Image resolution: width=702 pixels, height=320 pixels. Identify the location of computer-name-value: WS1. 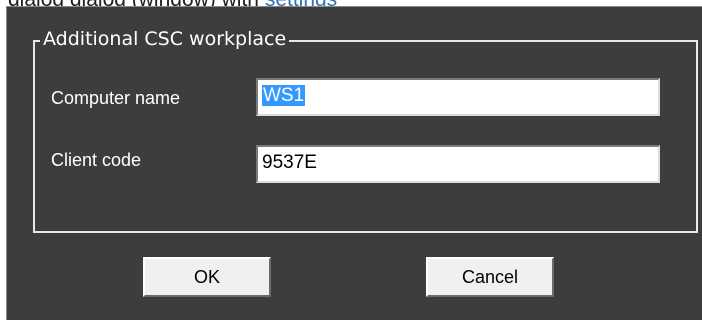
(284, 95).